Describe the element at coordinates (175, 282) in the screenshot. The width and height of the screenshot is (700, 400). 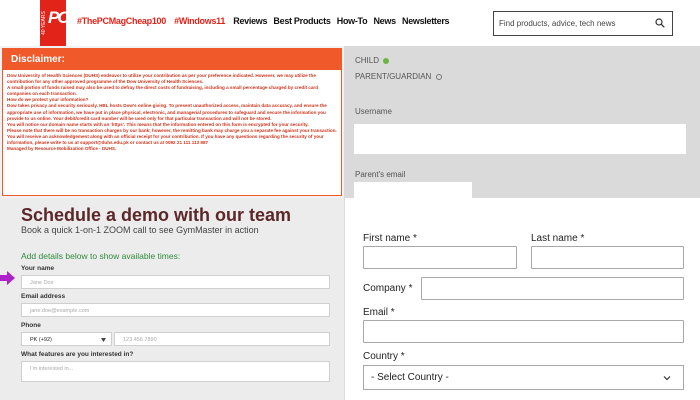
I see `your-name-input: Jane Doe` at that location.